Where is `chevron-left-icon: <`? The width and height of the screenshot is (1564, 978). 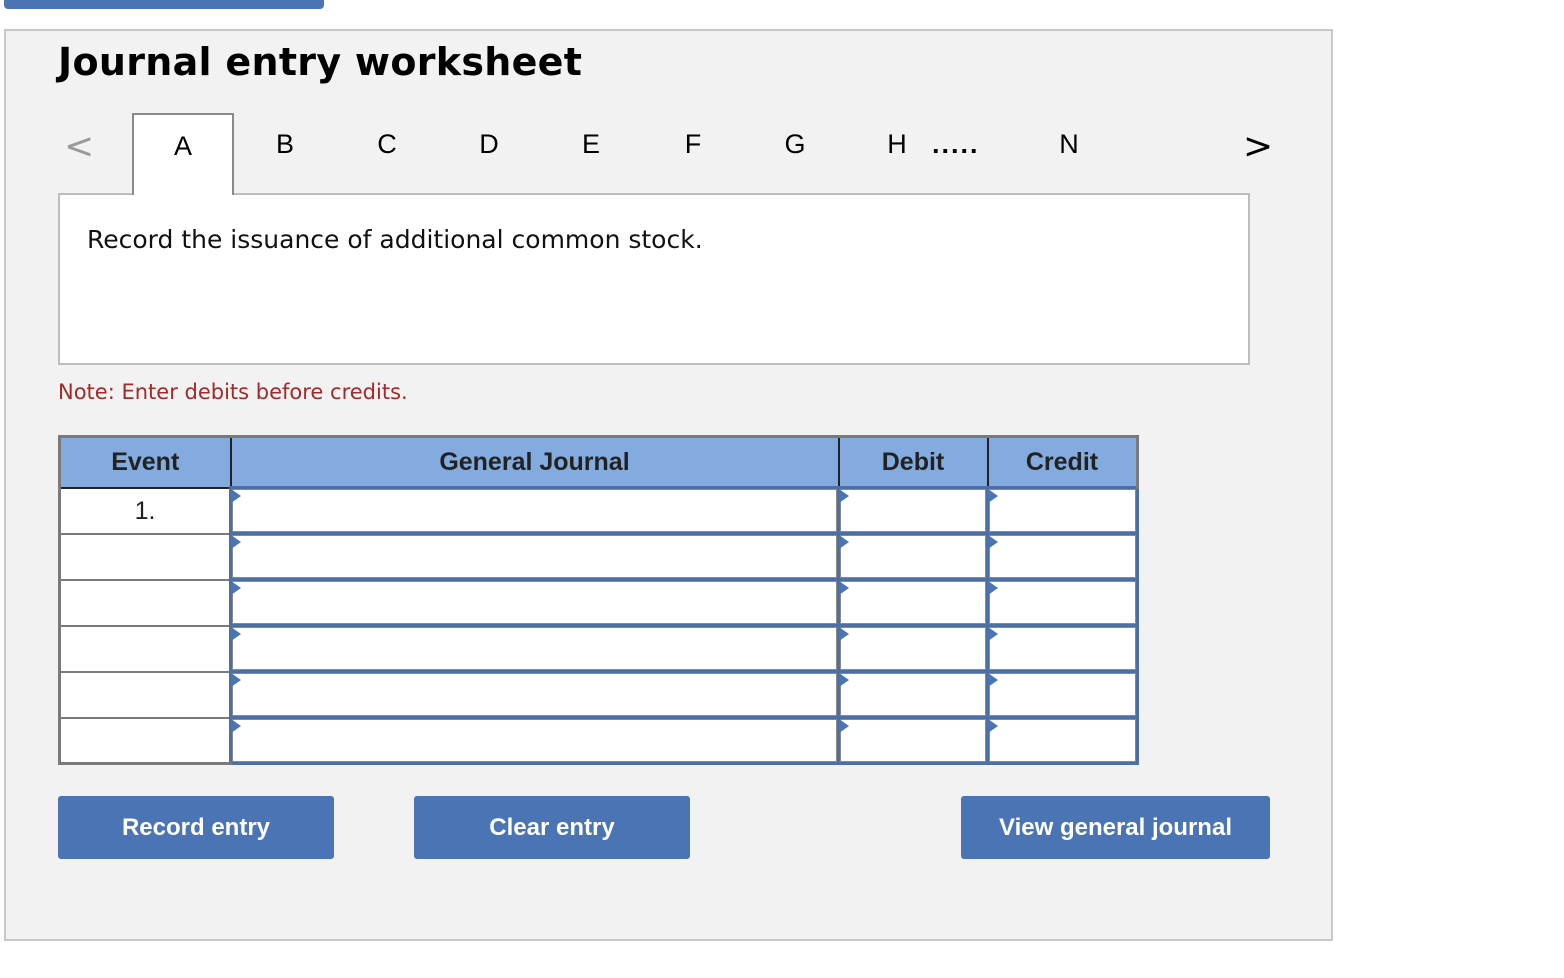 chevron-left-icon: < is located at coordinates (79, 147).